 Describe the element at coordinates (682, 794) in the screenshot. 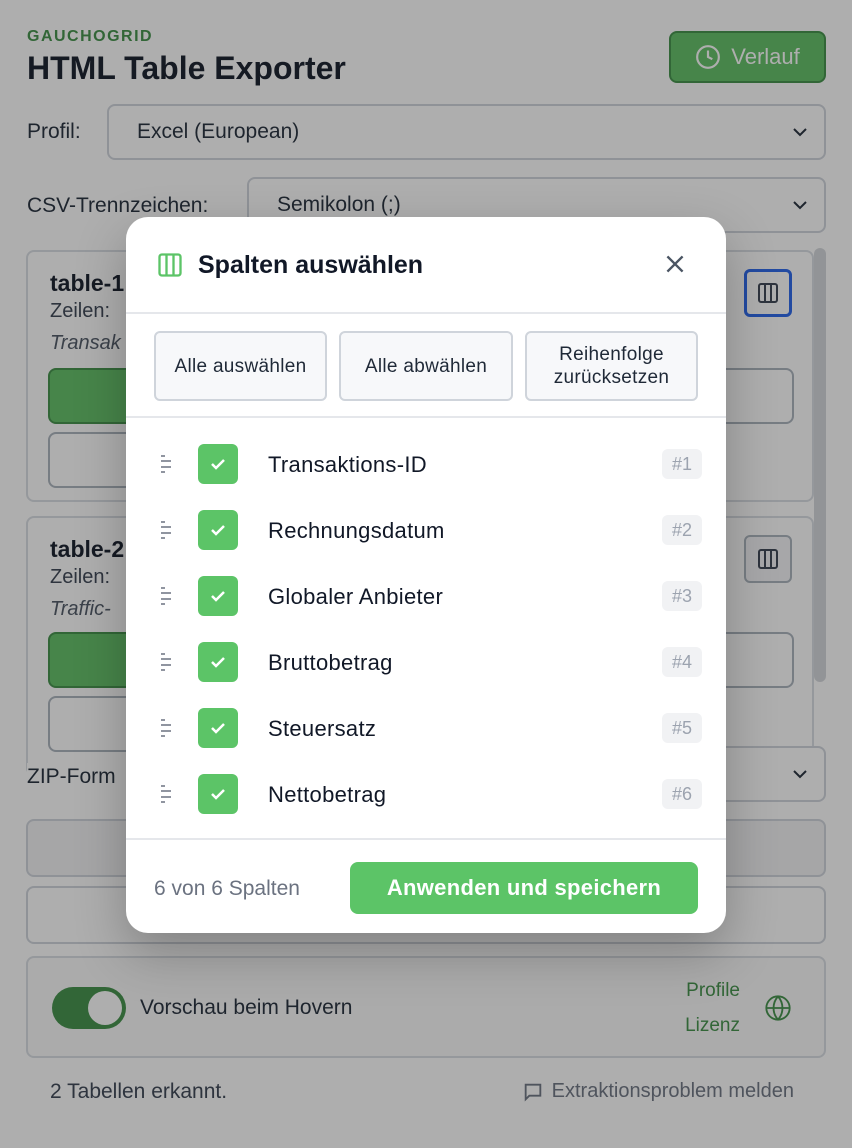

I see `column-number-badge: #6` at that location.